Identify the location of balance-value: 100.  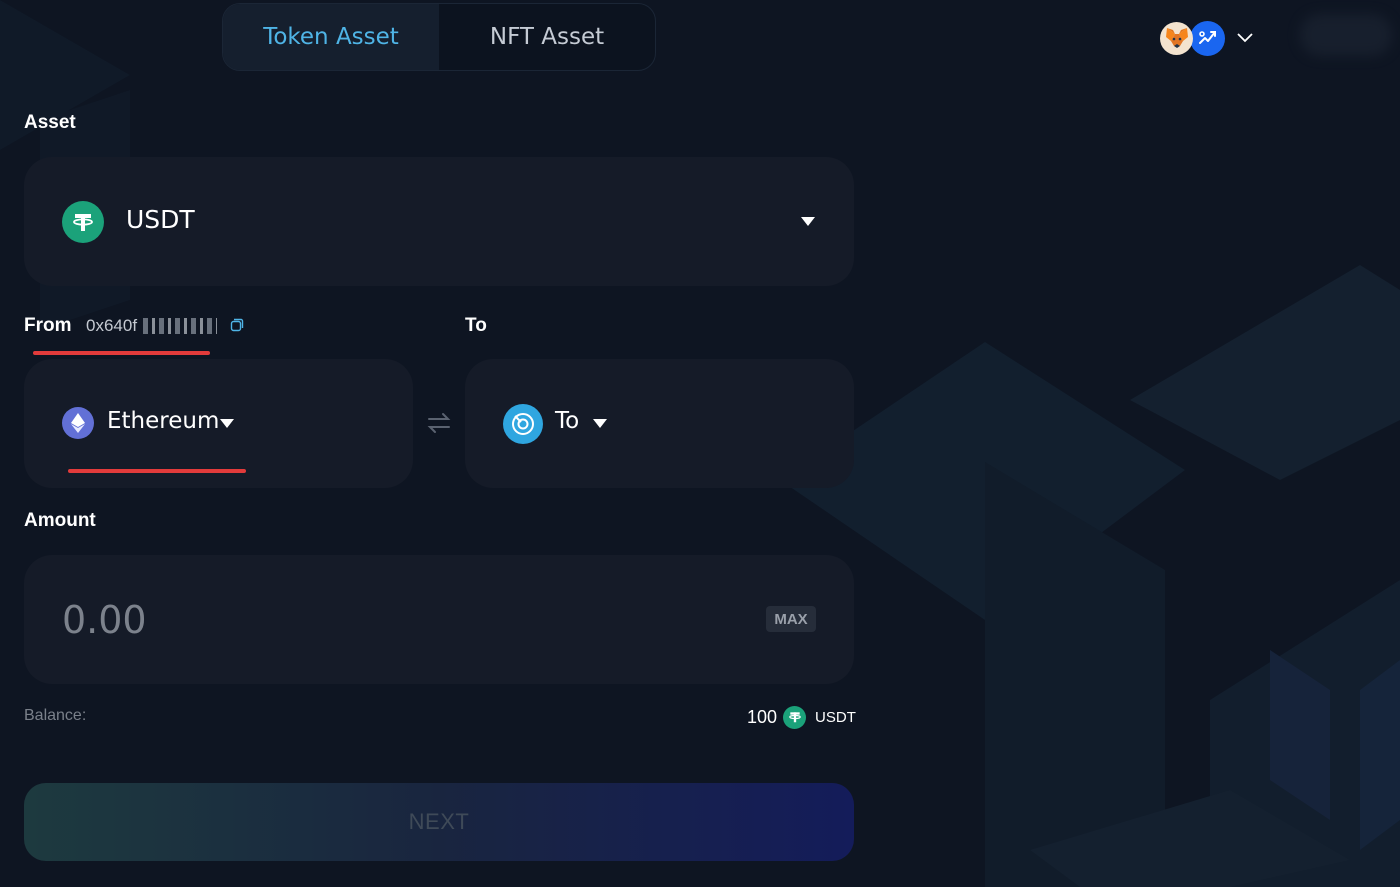
(762, 716).